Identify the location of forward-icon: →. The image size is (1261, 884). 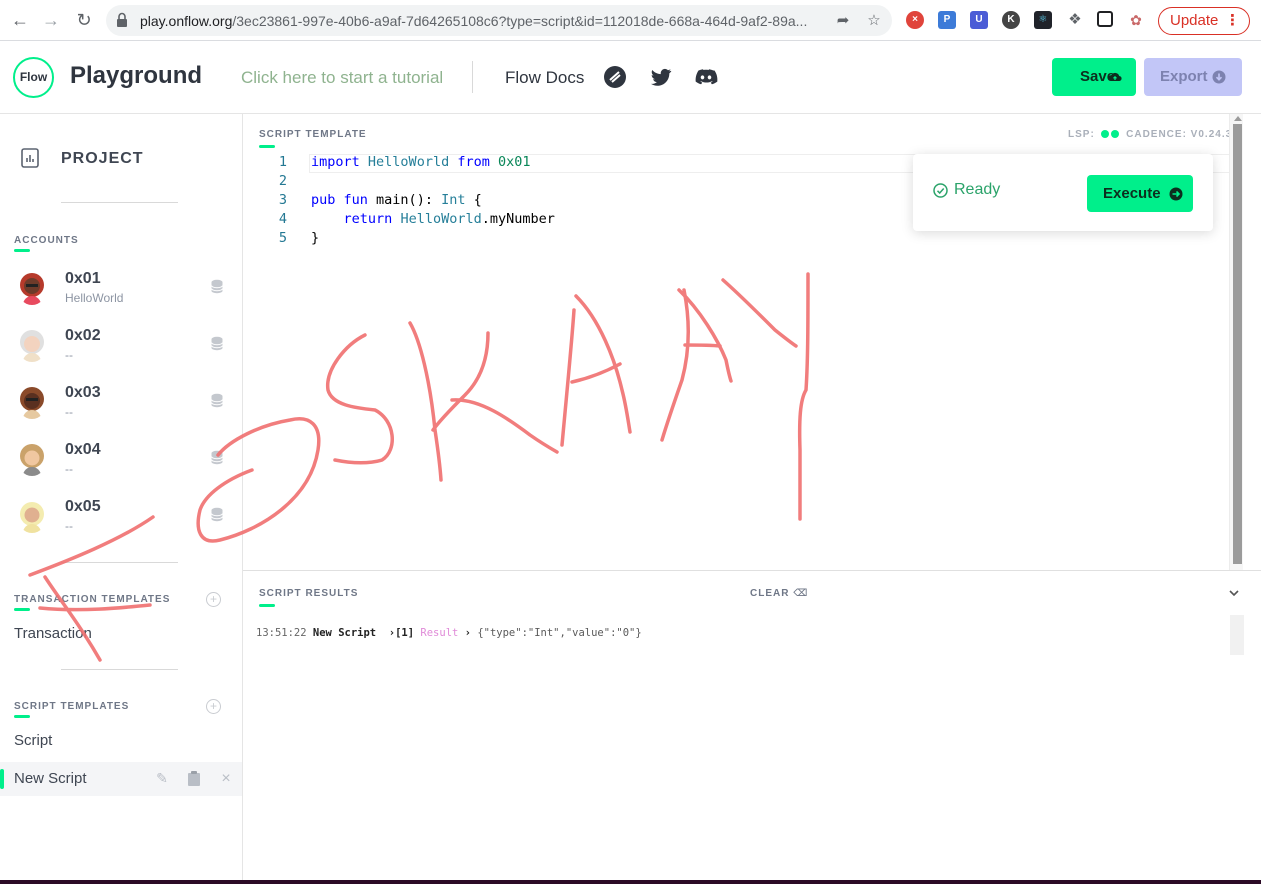
(51, 20).